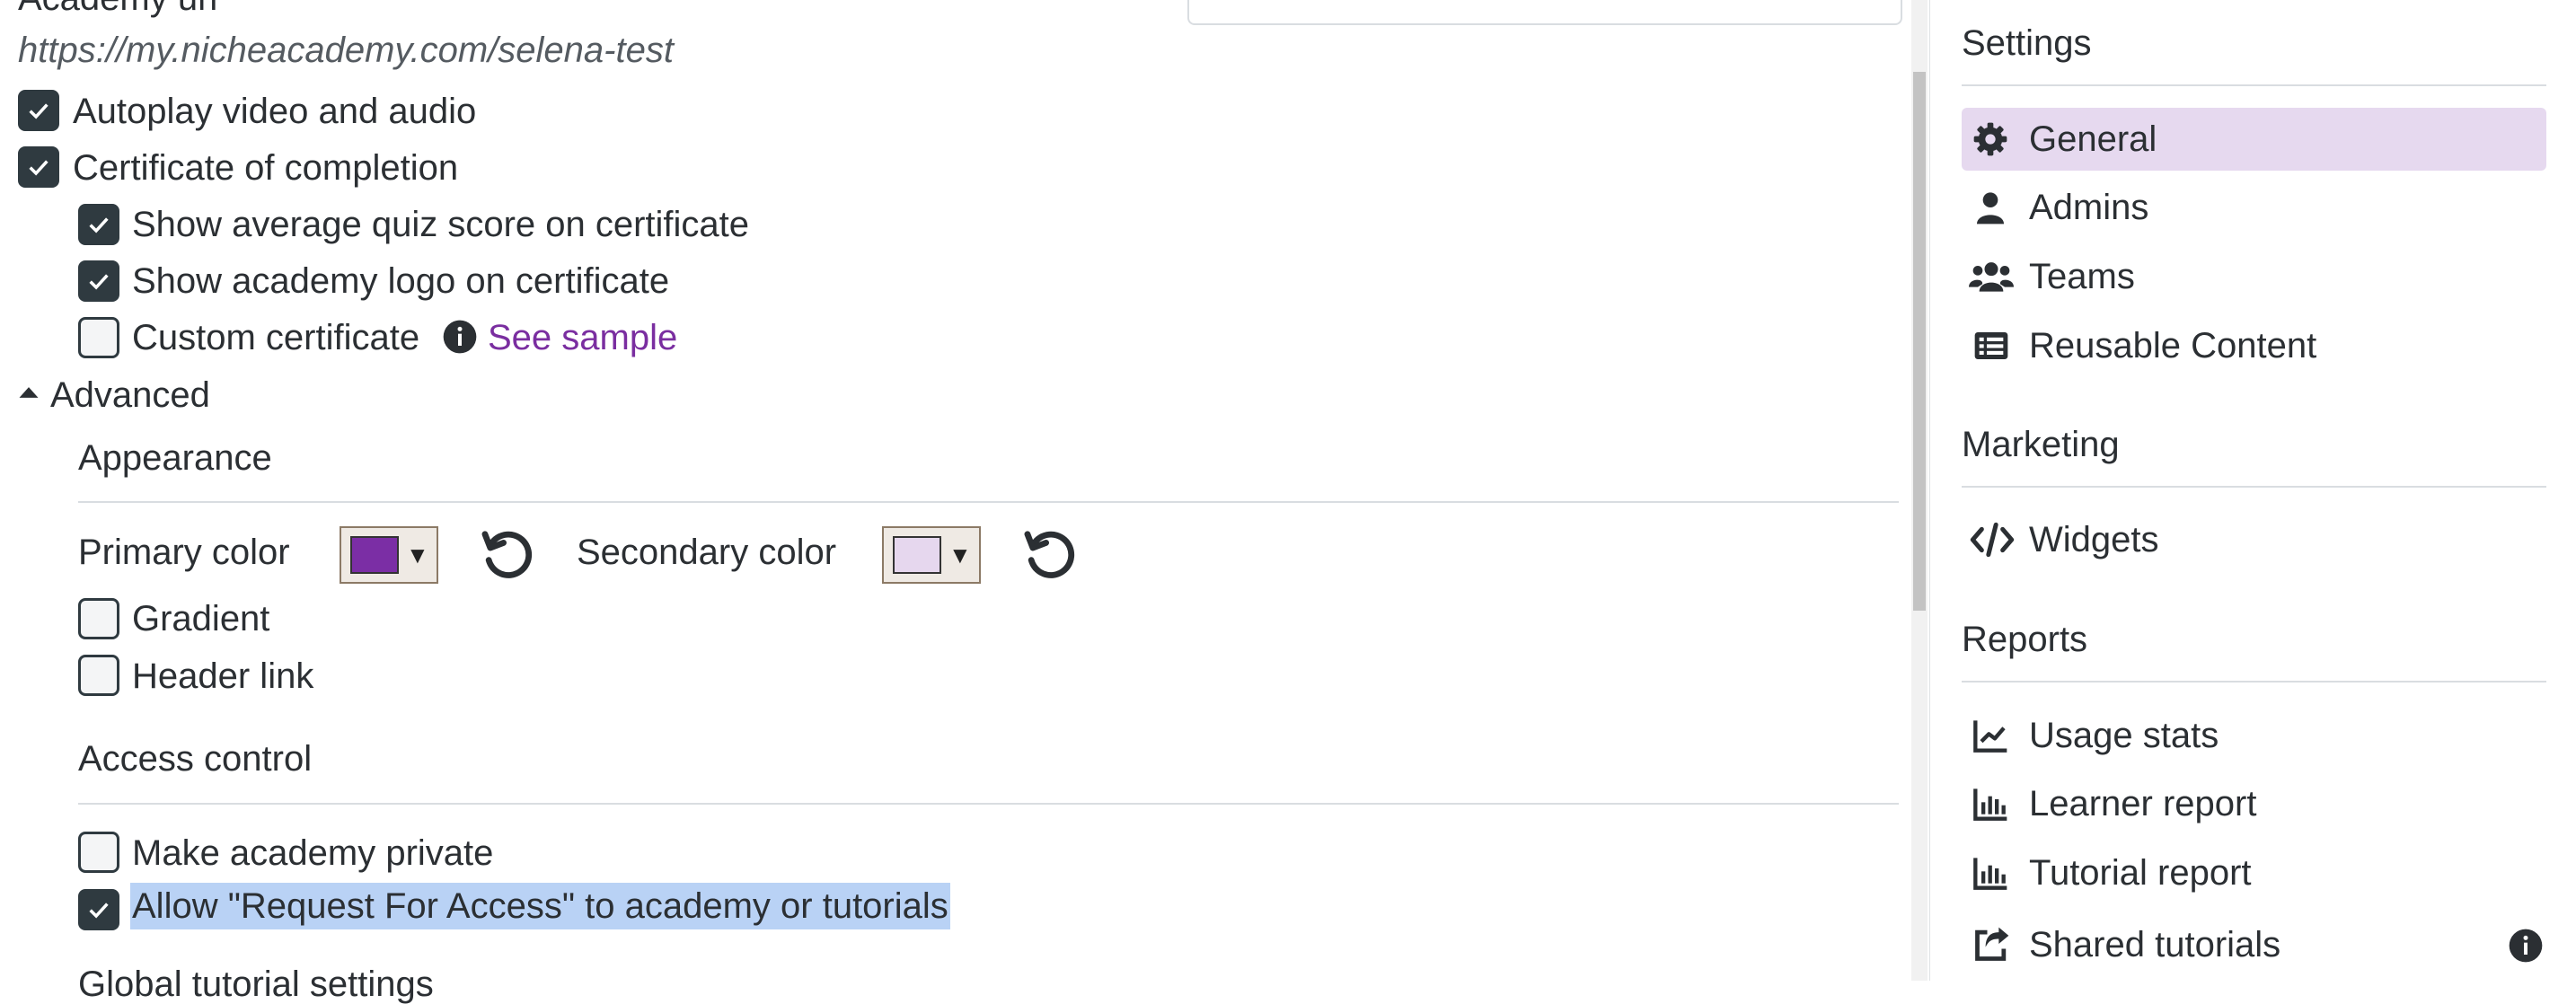 This screenshot has height=1004, width=2576. What do you see at coordinates (2093, 139) in the screenshot?
I see `sidebar-item-label: General` at bounding box center [2093, 139].